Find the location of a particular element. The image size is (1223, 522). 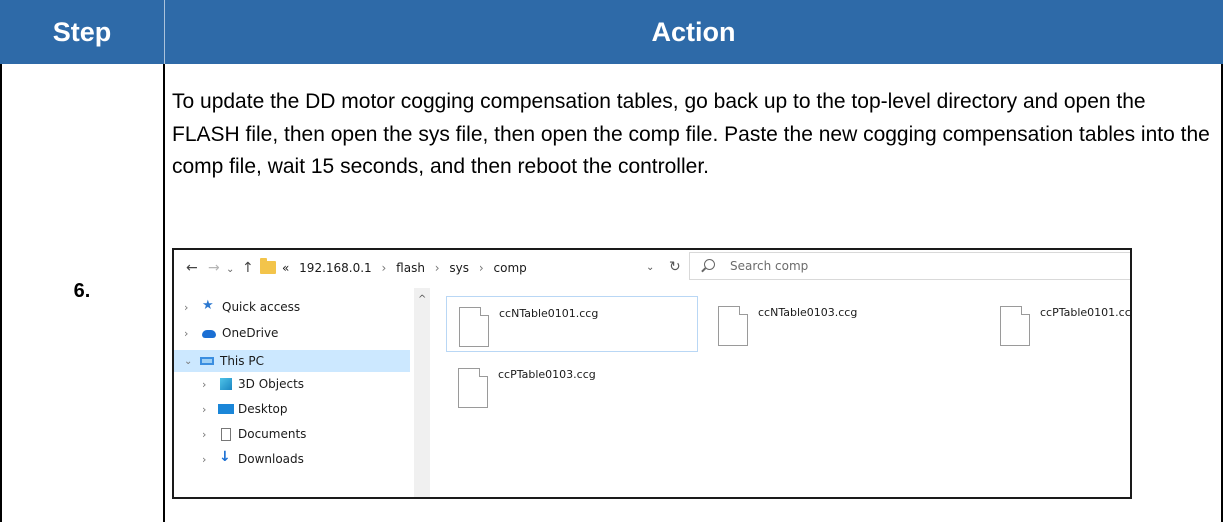

file-item: ccNTable0103.ccg is located at coordinates (831, 324).